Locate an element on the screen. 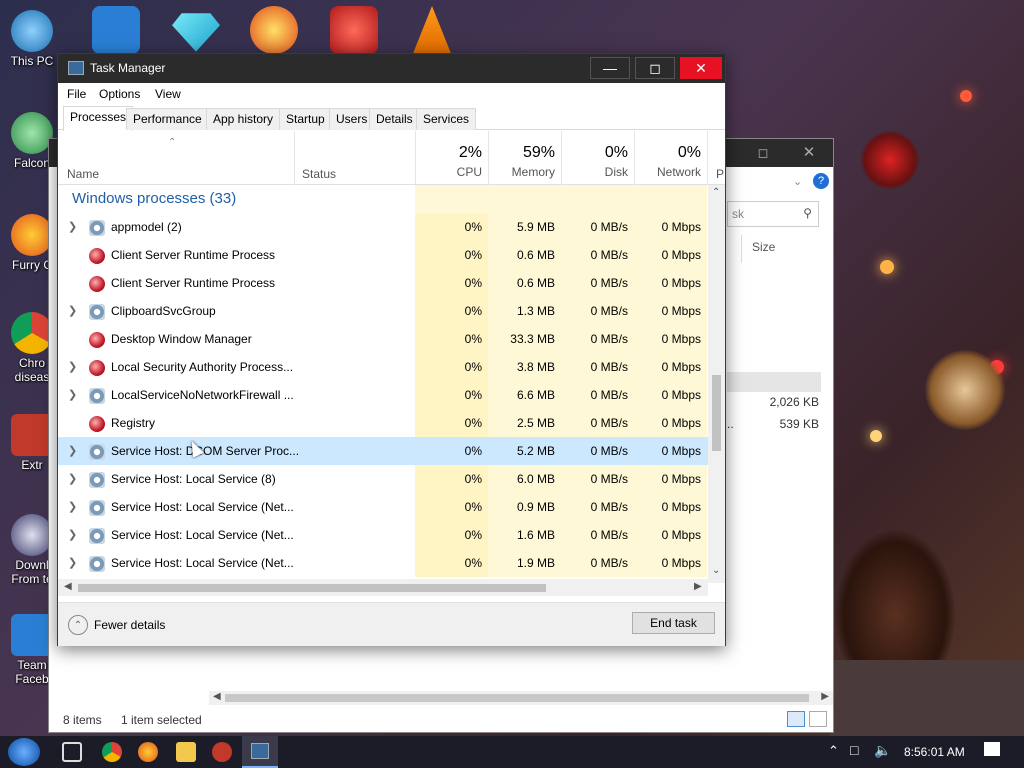 The image size is (1024, 768). minimize-button: — is located at coordinates (610, 68).